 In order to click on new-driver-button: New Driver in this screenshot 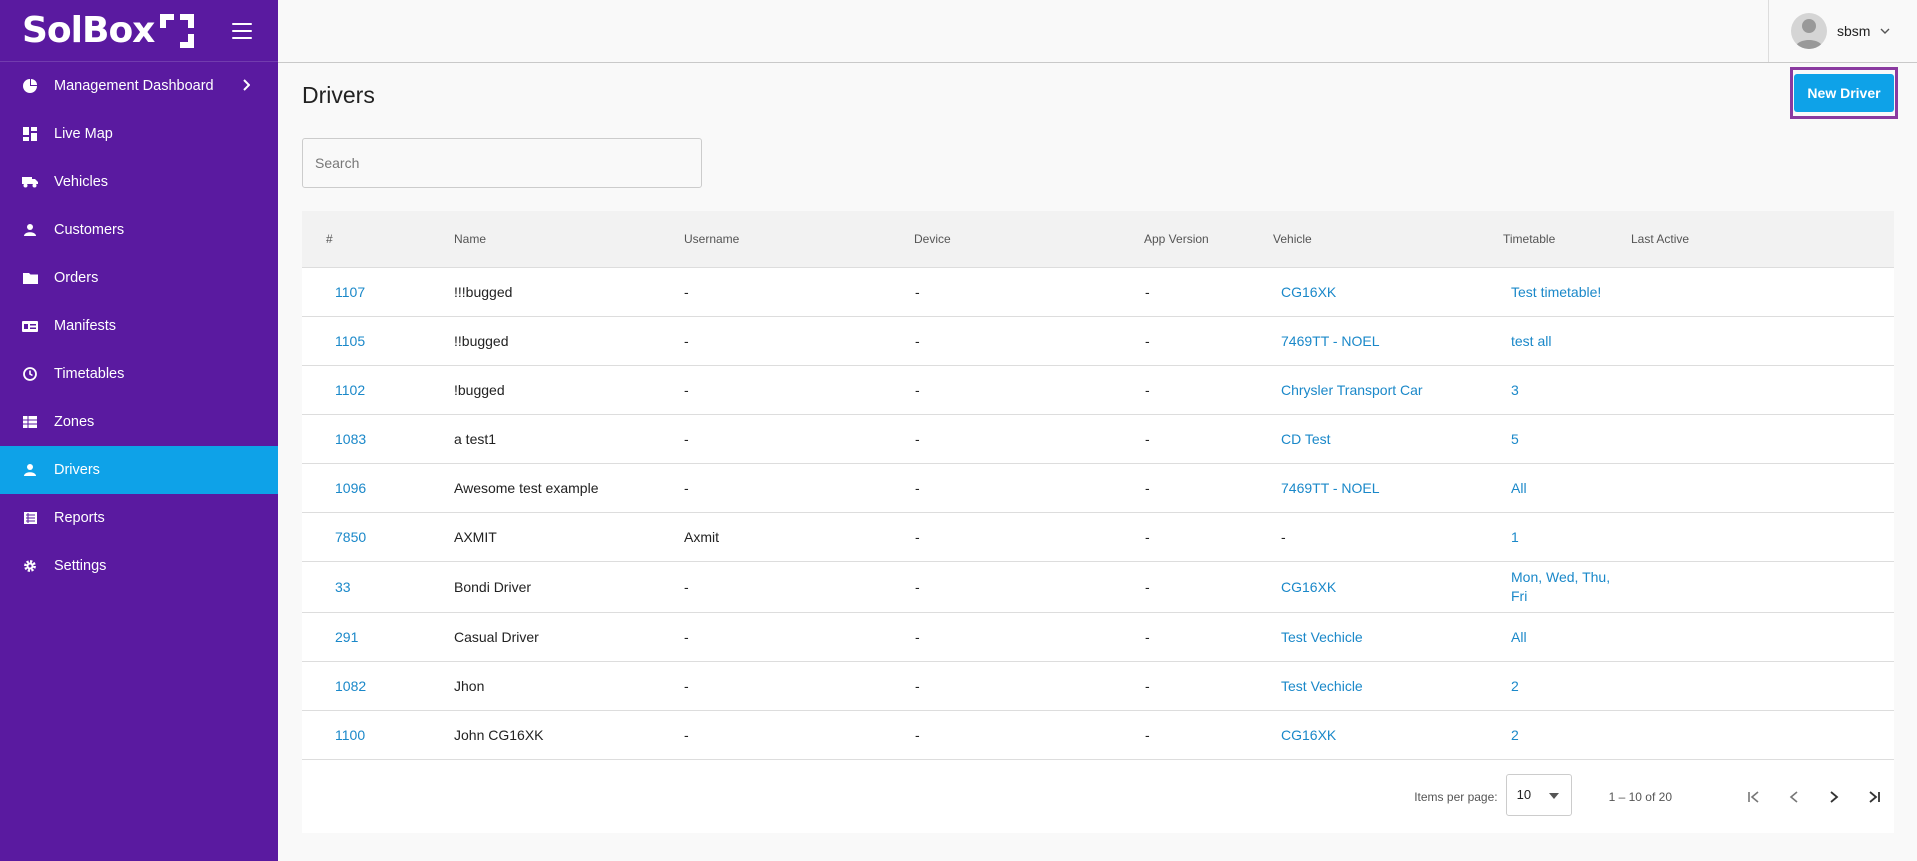, I will do `click(1844, 93)`.